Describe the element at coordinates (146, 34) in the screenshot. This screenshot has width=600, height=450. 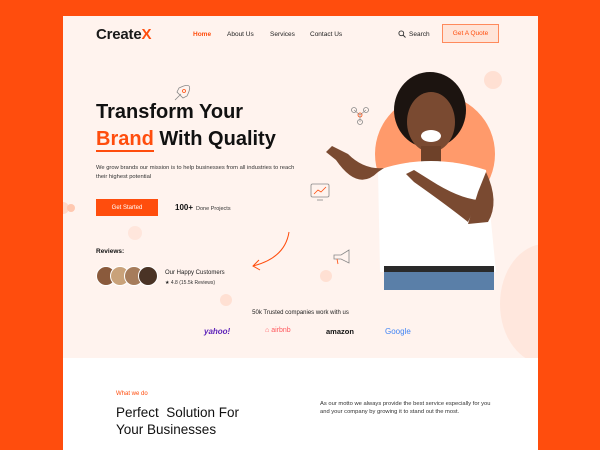
I see `logo-accent: X` at that location.